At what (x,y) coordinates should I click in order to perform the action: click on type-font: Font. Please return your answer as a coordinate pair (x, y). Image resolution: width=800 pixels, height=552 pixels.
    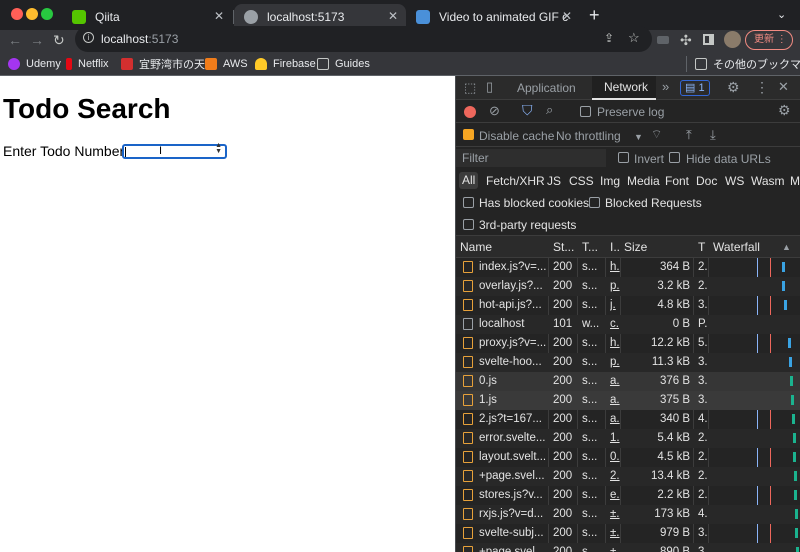
    Looking at the image, I should click on (677, 181).